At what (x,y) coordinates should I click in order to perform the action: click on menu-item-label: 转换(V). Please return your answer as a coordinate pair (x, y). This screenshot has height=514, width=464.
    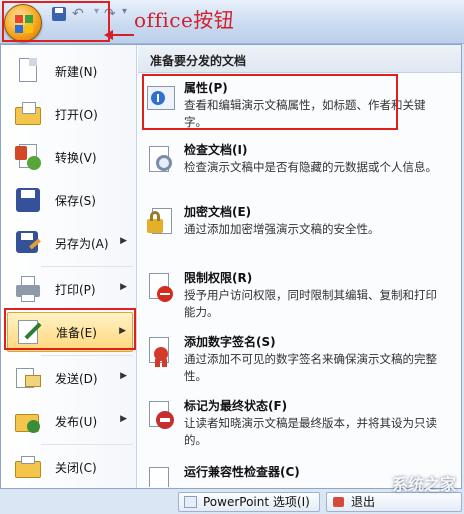
    Looking at the image, I should click on (76, 157).